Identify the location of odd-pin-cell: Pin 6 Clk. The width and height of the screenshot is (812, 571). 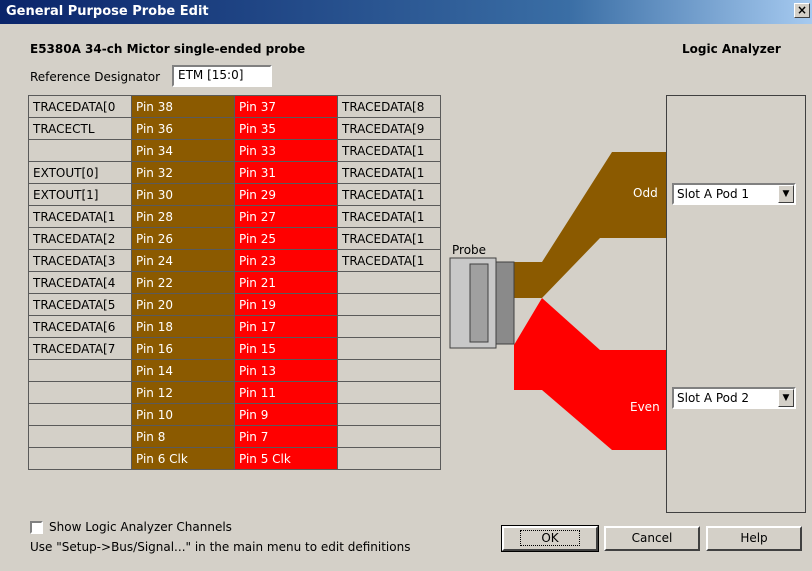
(183, 458).